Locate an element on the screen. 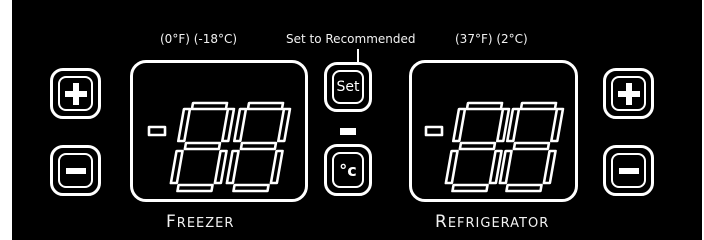 The width and height of the screenshot is (704, 240). freezer-label: FREEZER is located at coordinates (200, 222).